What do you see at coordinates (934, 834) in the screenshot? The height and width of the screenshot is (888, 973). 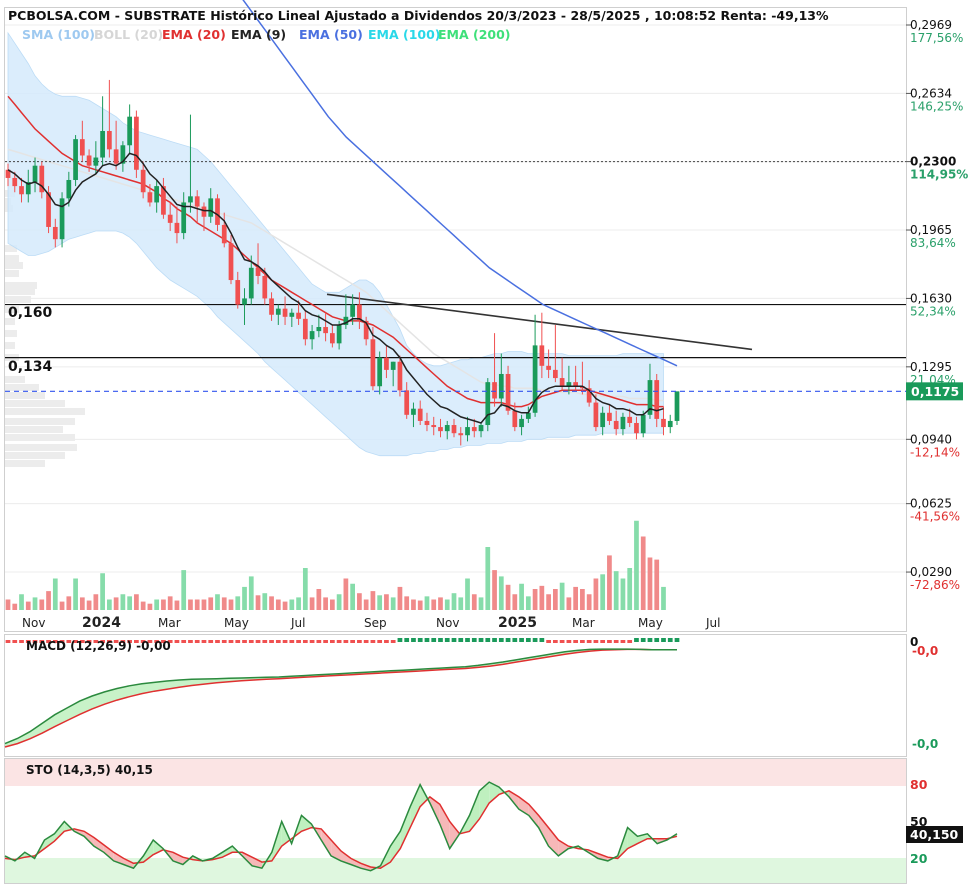 I see `sto-last-value: 40,150` at bounding box center [934, 834].